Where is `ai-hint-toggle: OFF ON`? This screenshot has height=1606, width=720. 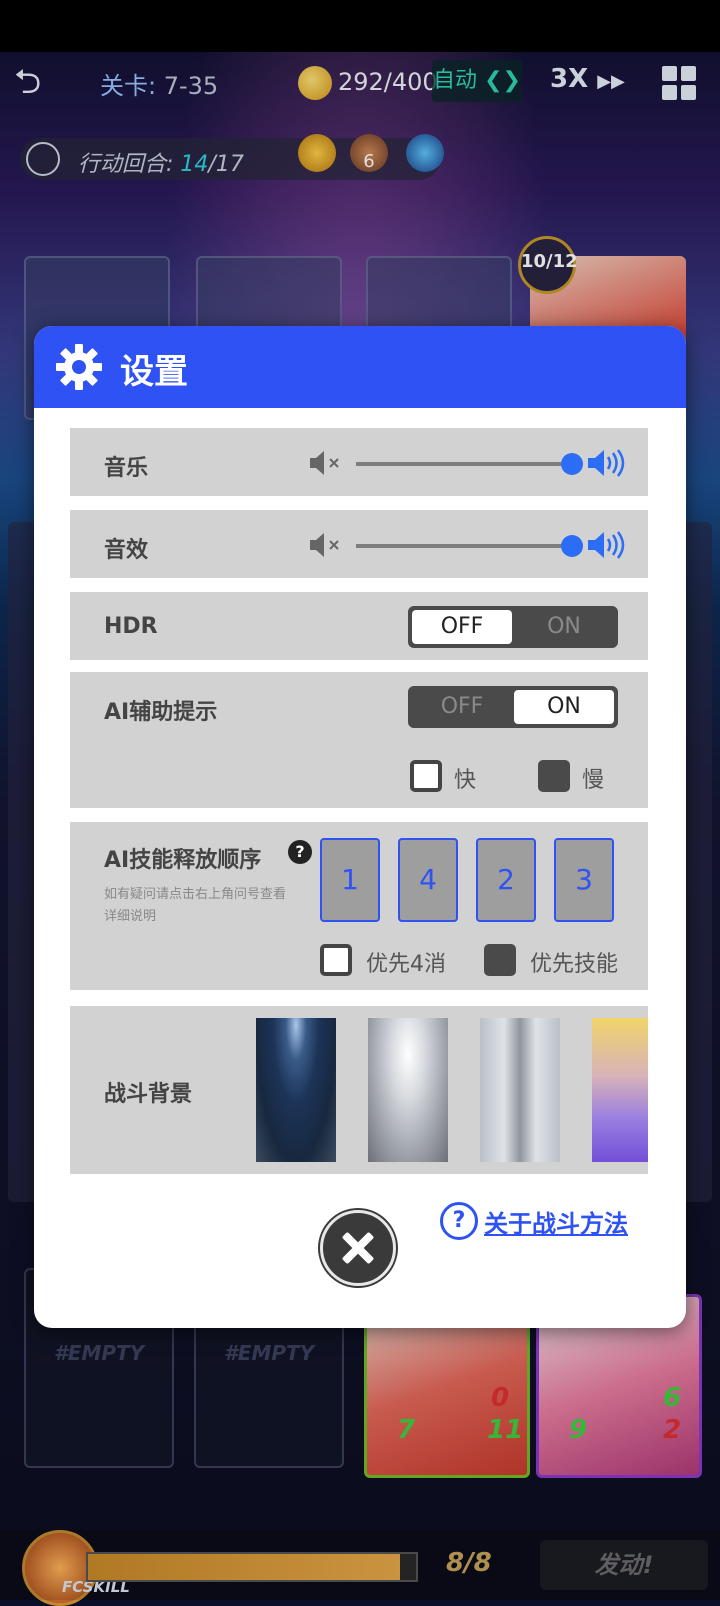
ai-hint-toggle: OFF ON is located at coordinates (513, 707).